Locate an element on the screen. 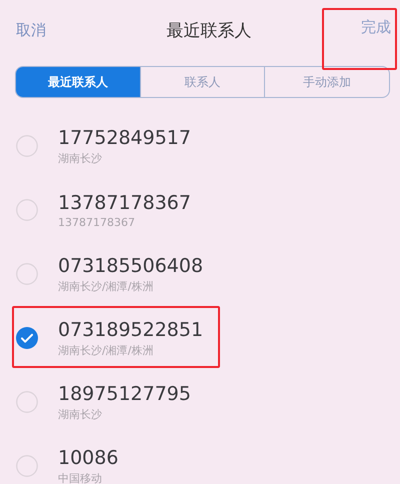 The height and width of the screenshot is (484, 400). phone-number: 073185506408 is located at coordinates (131, 265).